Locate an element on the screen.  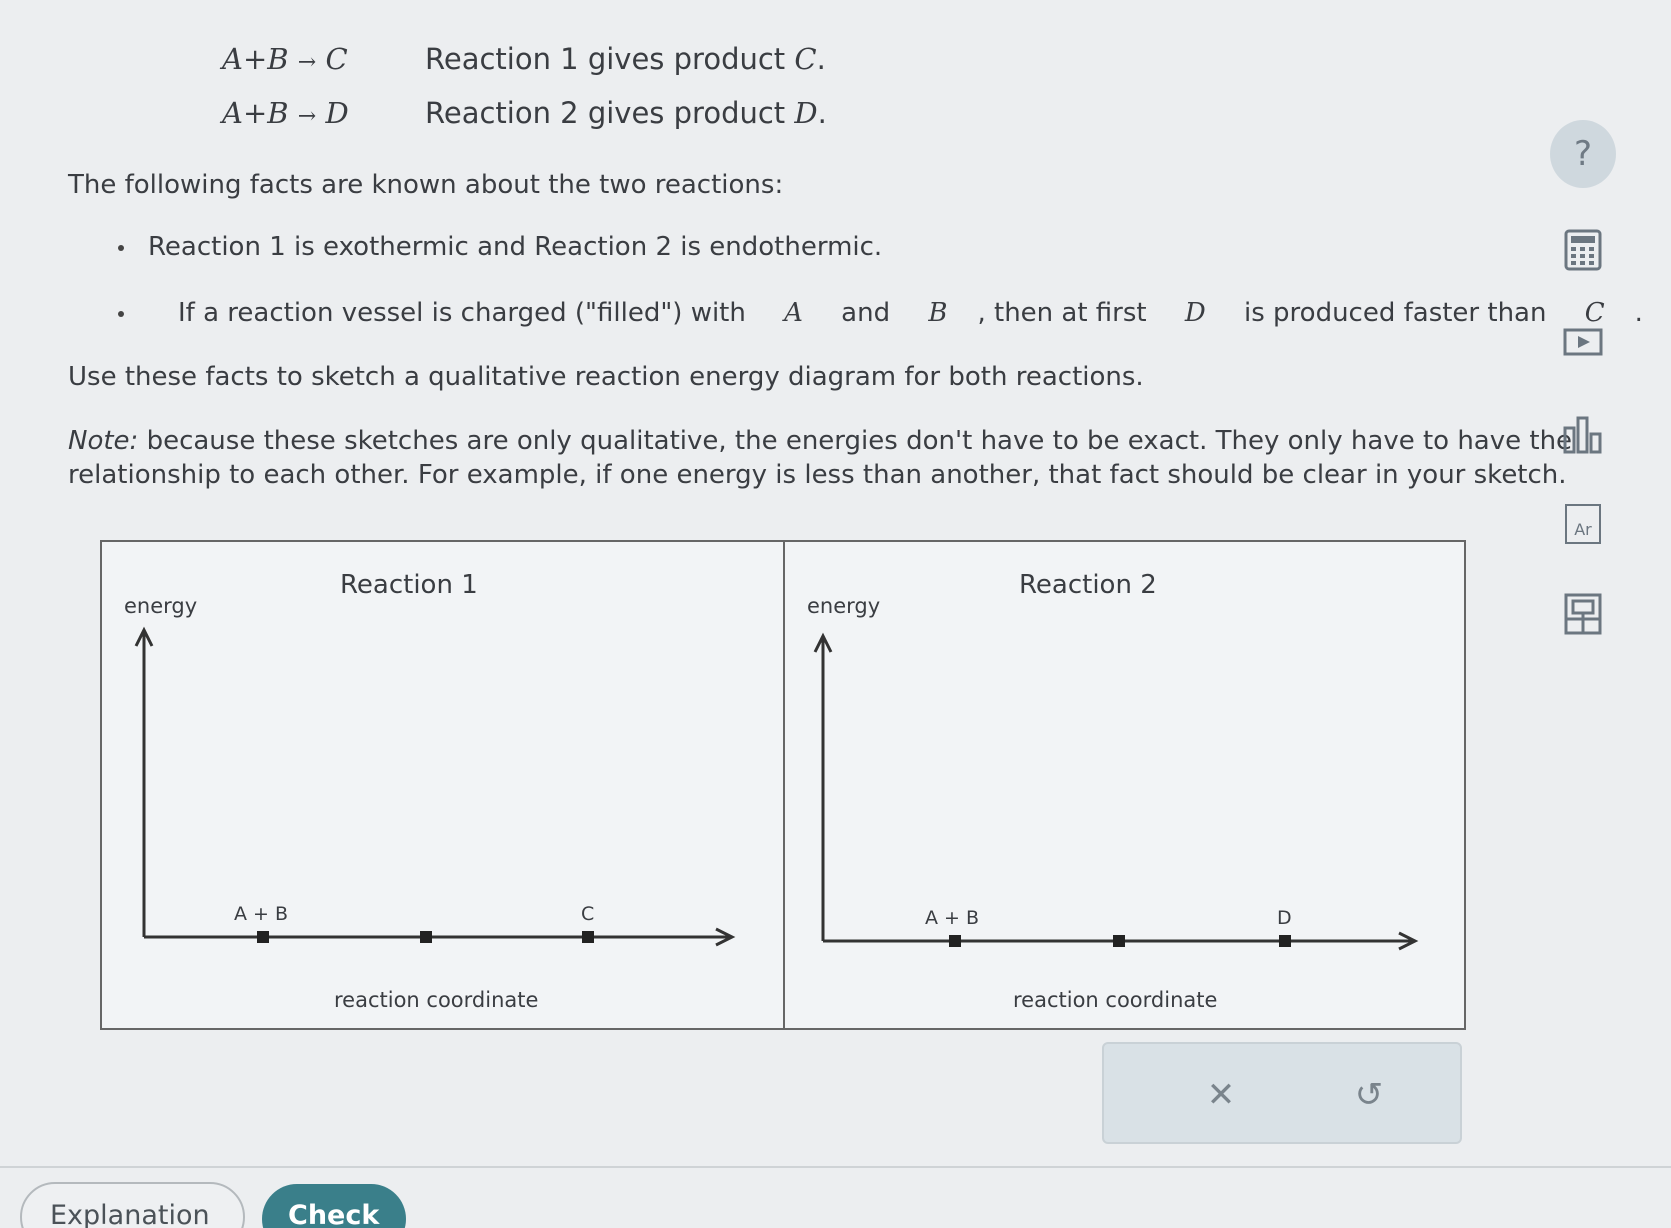
periodic-table-icon: Ar is located at coordinates (1583, 524).